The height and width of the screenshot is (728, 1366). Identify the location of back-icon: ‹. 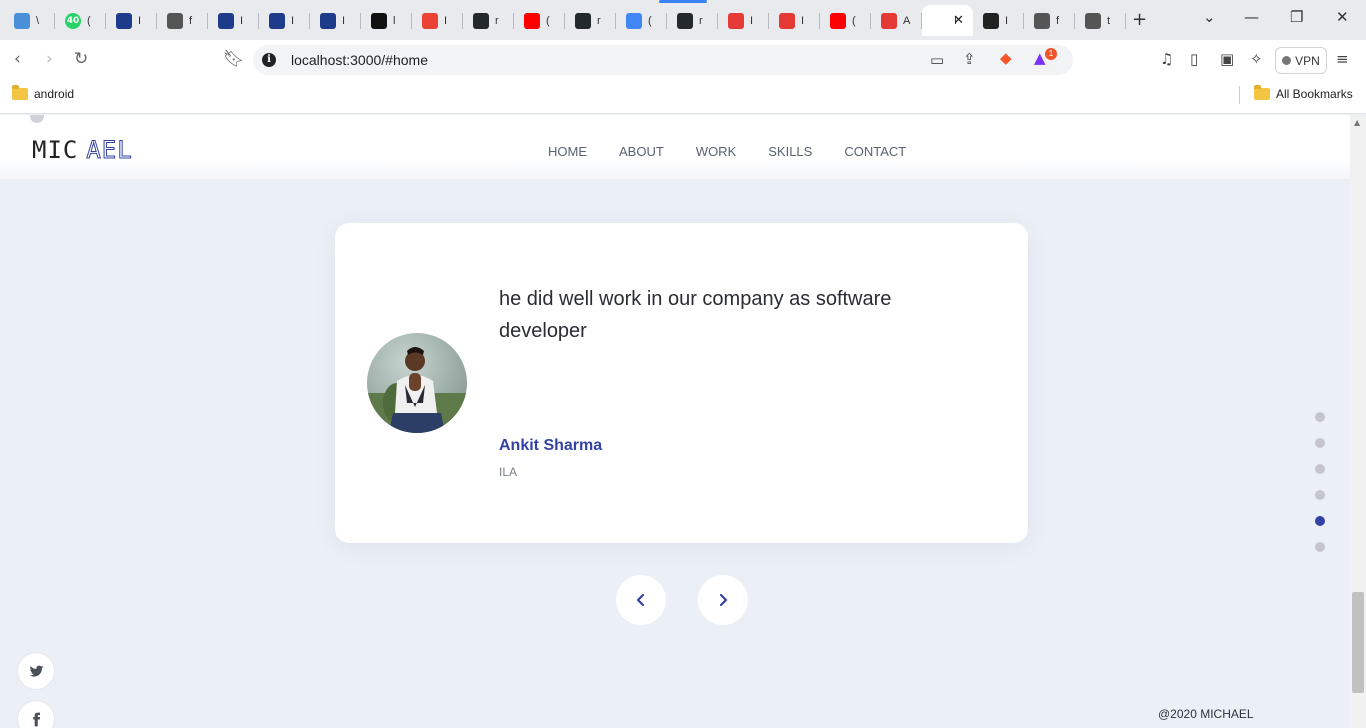
(17, 59).